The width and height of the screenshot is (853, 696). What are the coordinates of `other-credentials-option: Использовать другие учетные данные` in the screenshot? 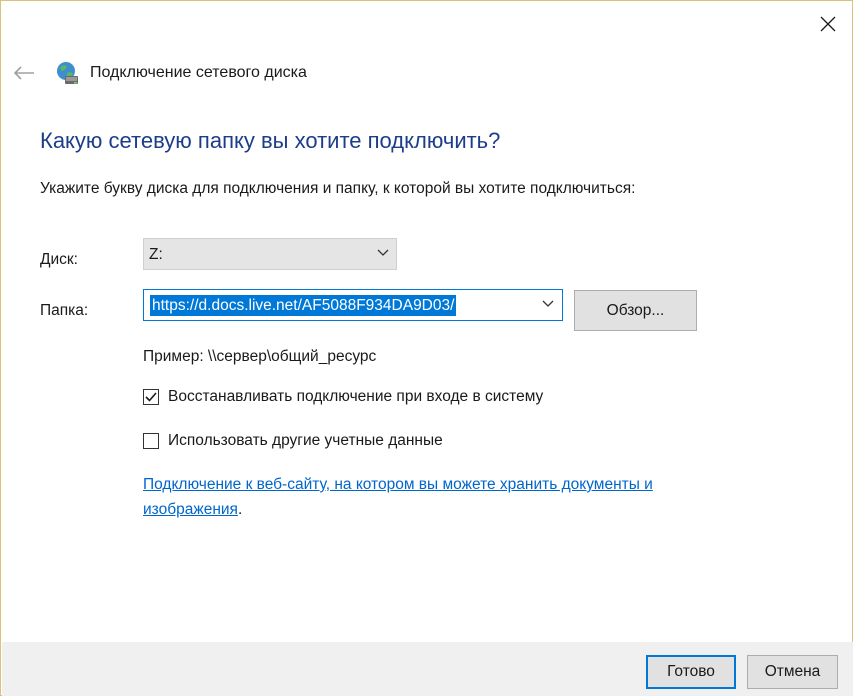 It's located at (293, 441).